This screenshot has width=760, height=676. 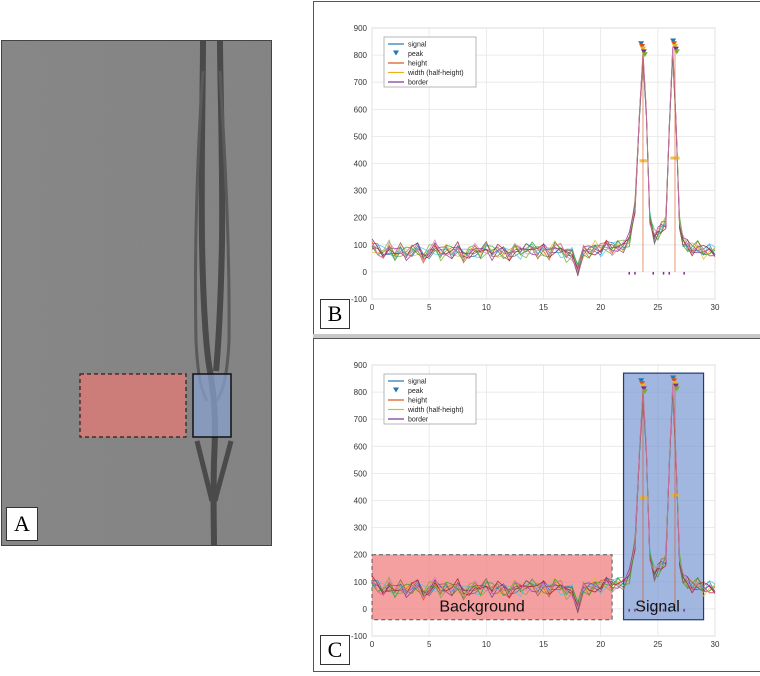 What do you see at coordinates (663, 496) in the screenshot?
I see `signal-region-box` at bounding box center [663, 496].